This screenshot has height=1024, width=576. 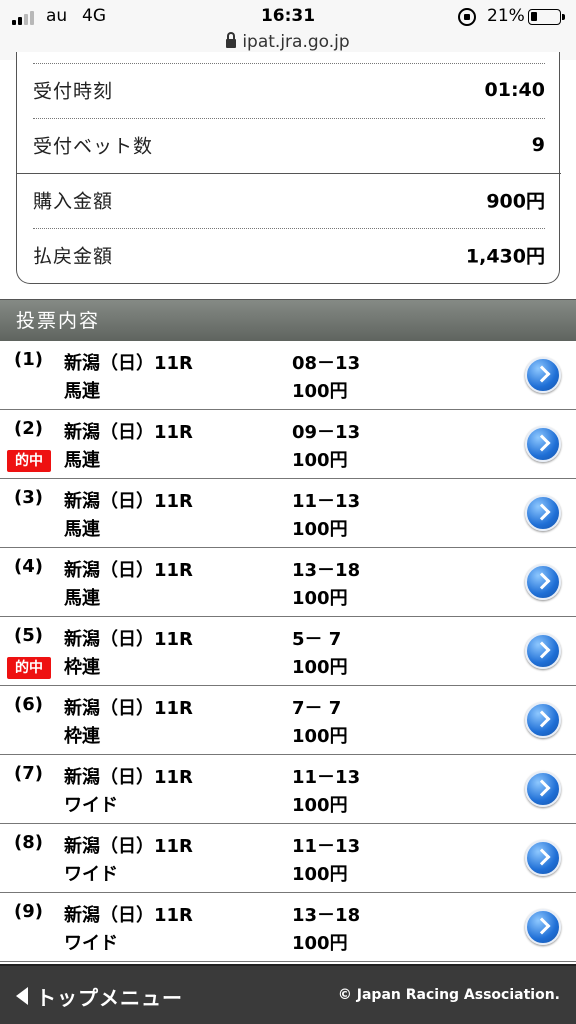 I want to click on bet-row: (9) 新潟（日）11R ワイド 13－18 100円, so click(x=288, y=927).